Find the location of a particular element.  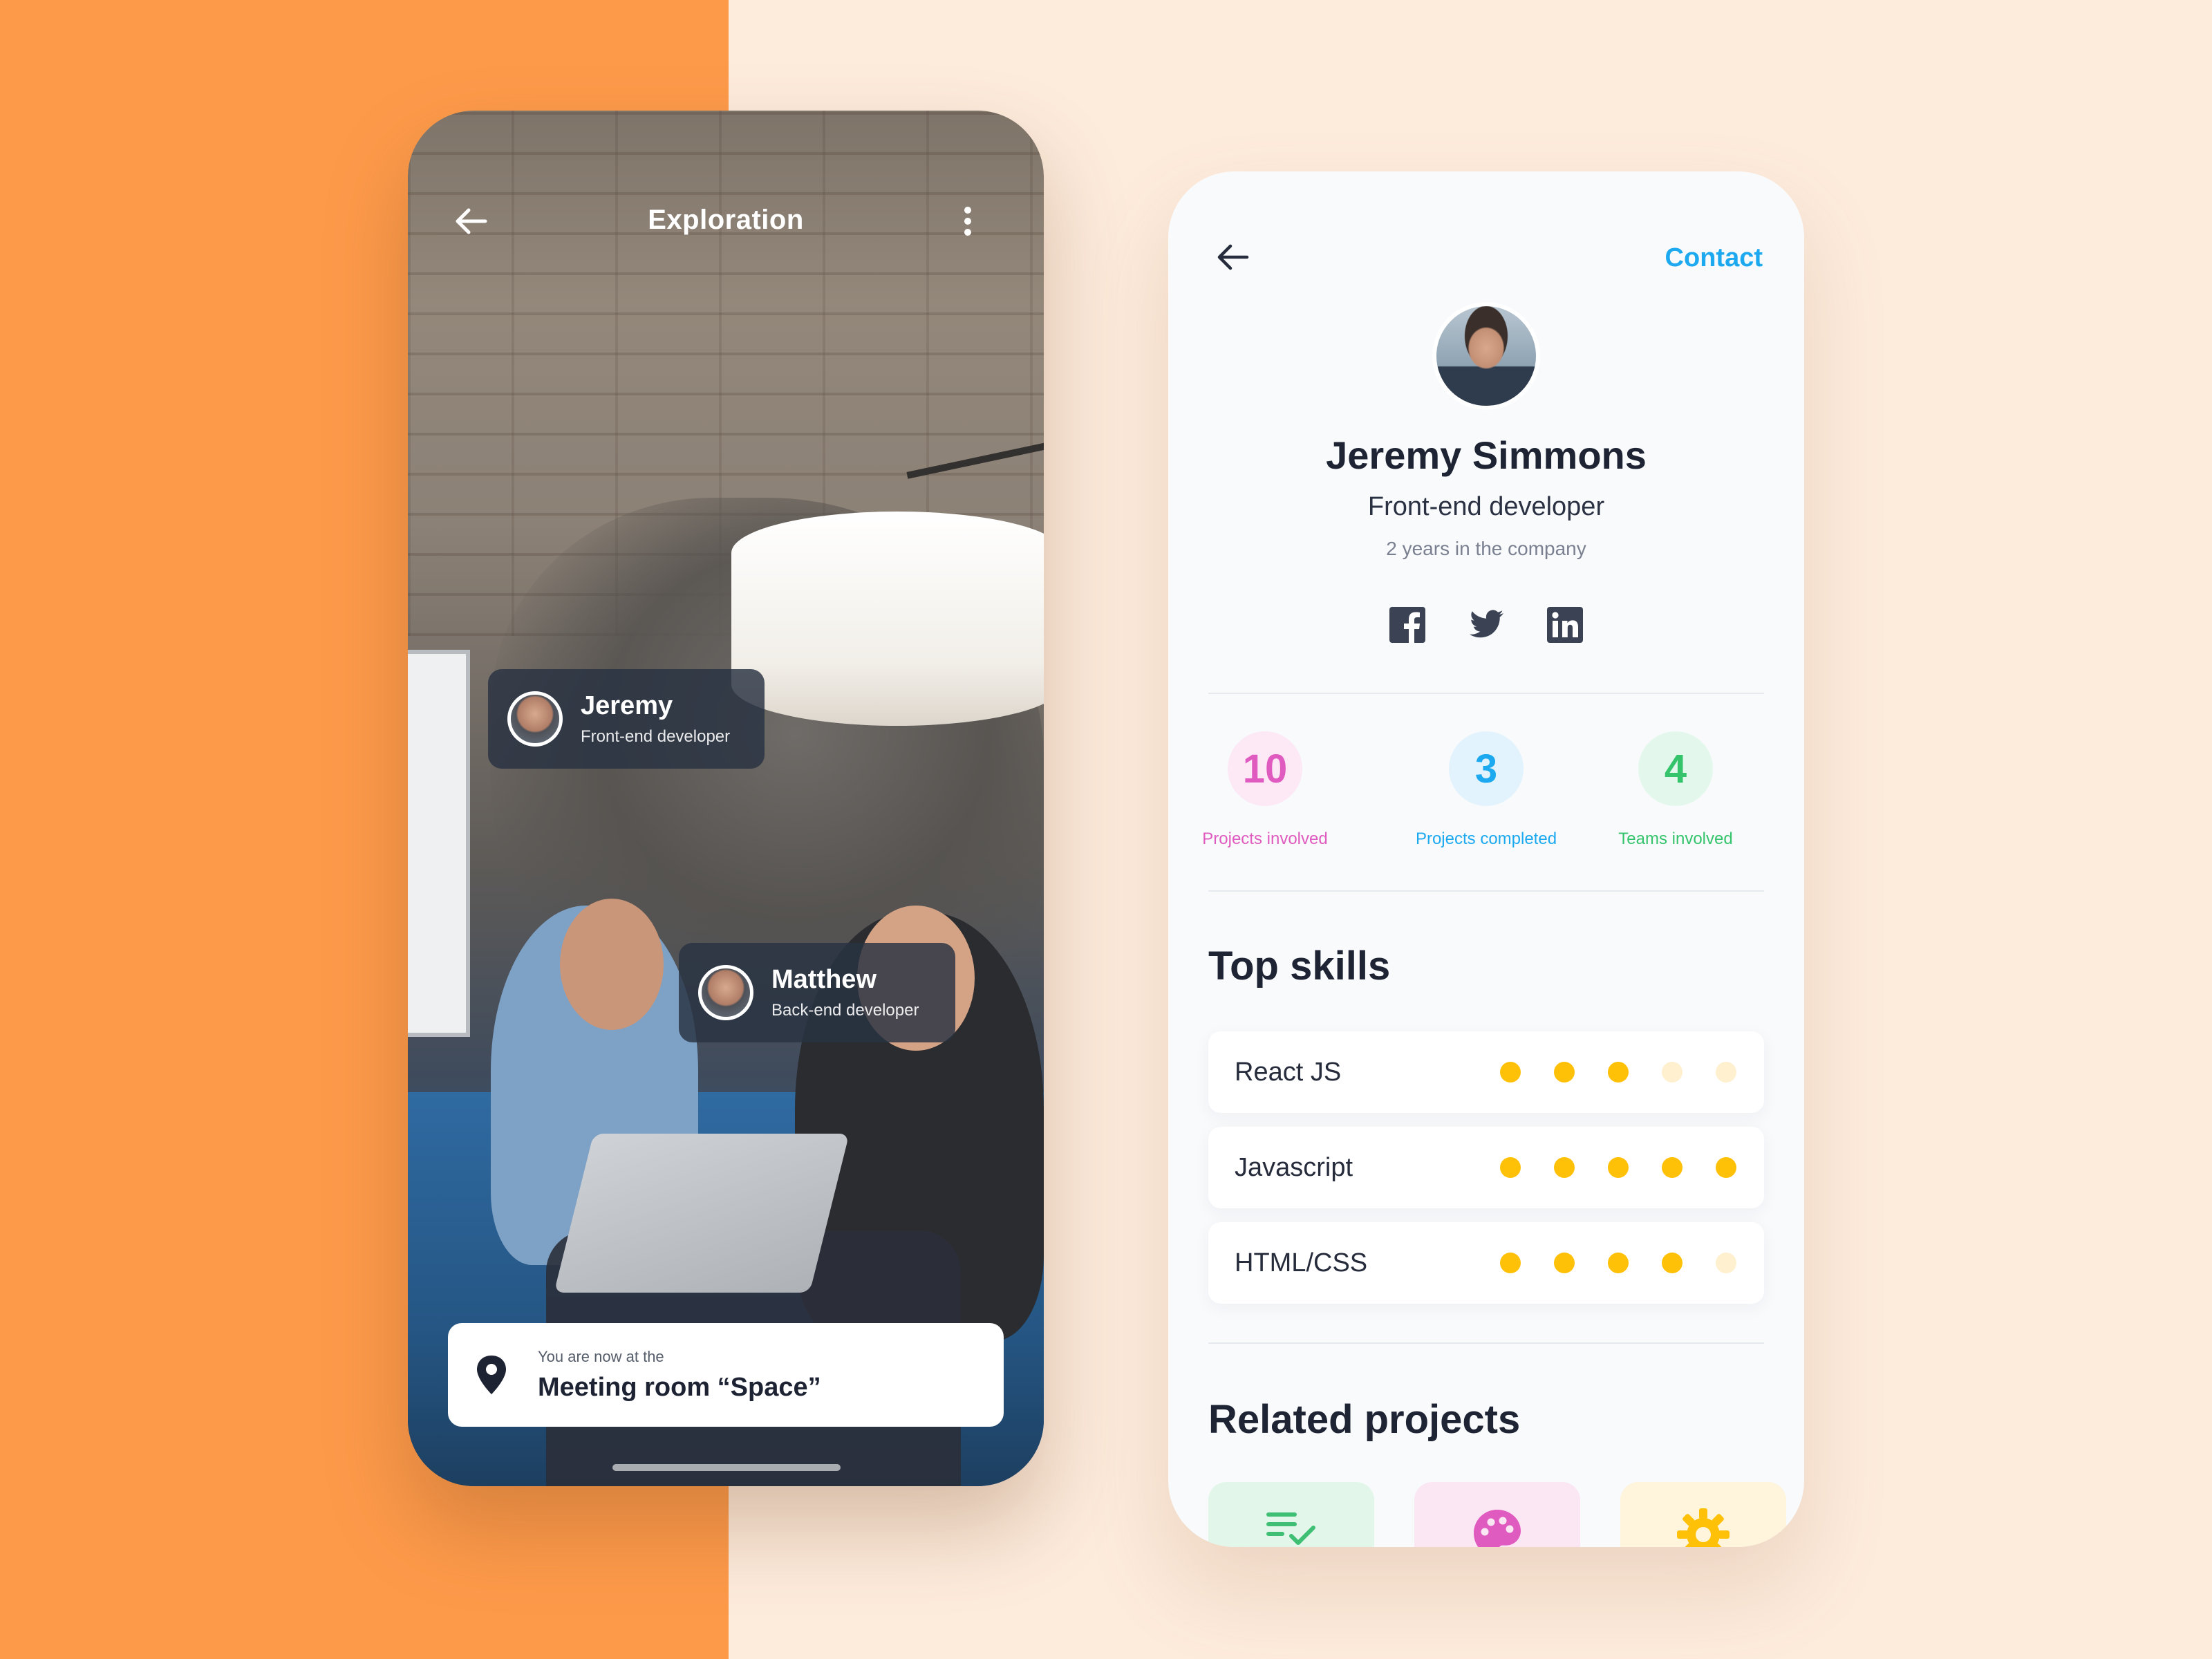

skill-row-javascript: Javascript is located at coordinates (1486, 1167).